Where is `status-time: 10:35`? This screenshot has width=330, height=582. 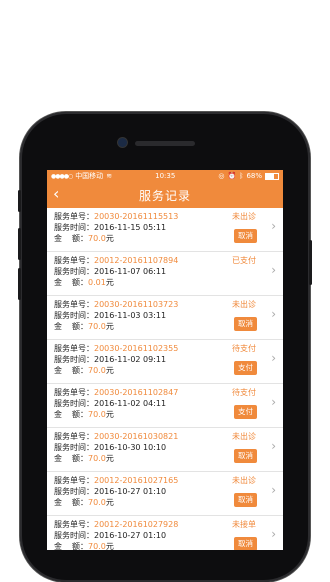
status-time: 10:35 is located at coordinates (165, 176).